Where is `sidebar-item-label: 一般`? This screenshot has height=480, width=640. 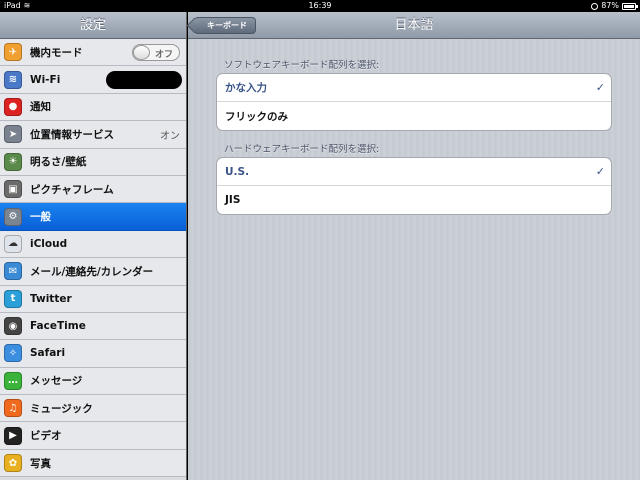
sidebar-item-label: 一般 is located at coordinates (40, 217).